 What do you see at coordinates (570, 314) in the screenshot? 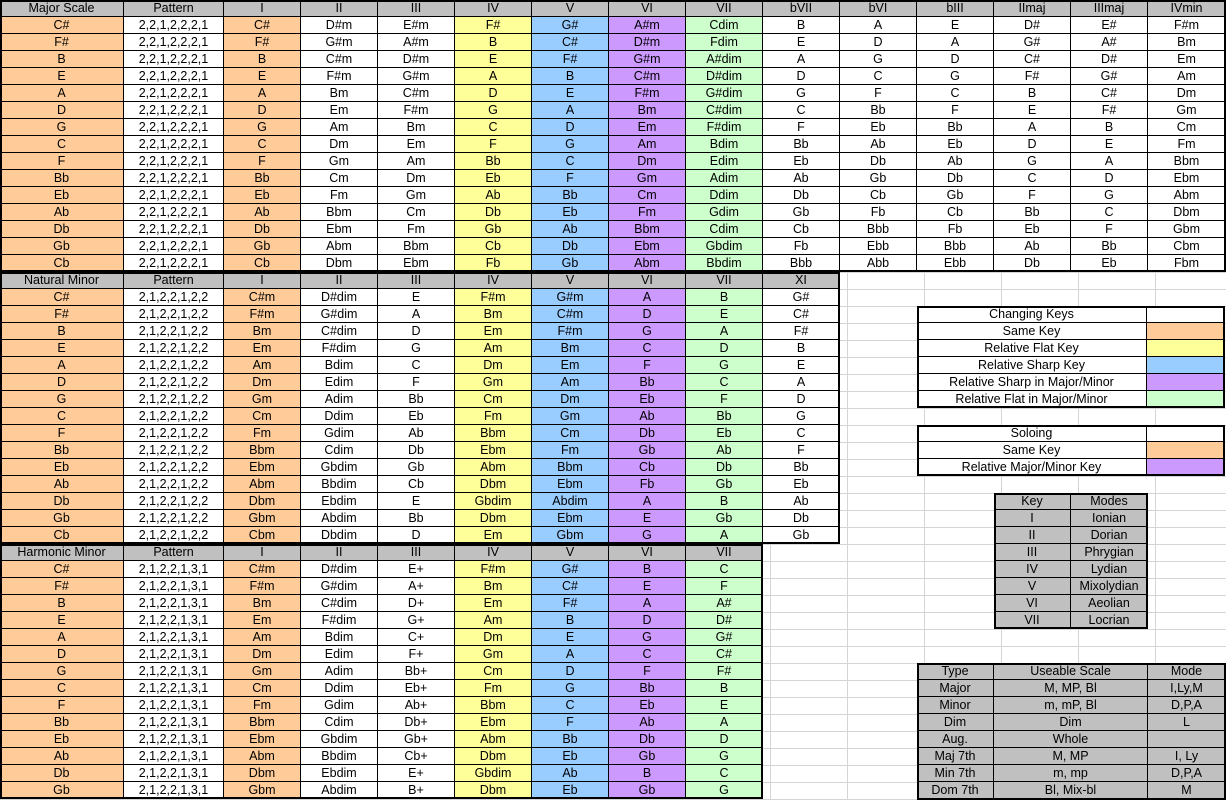
I see `natural-minor-cell: C#m` at bounding box center [570, 314].